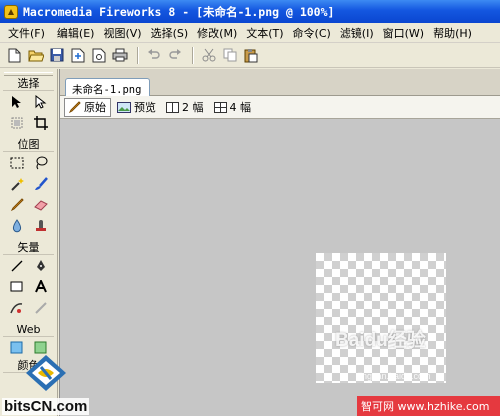 This screenshot has height=416, width=500. What do you see at coordinates (280, 83) in the screenshot?
I see `document-tab-strip: 未命名-1.png` at bounding box center [280, 83].